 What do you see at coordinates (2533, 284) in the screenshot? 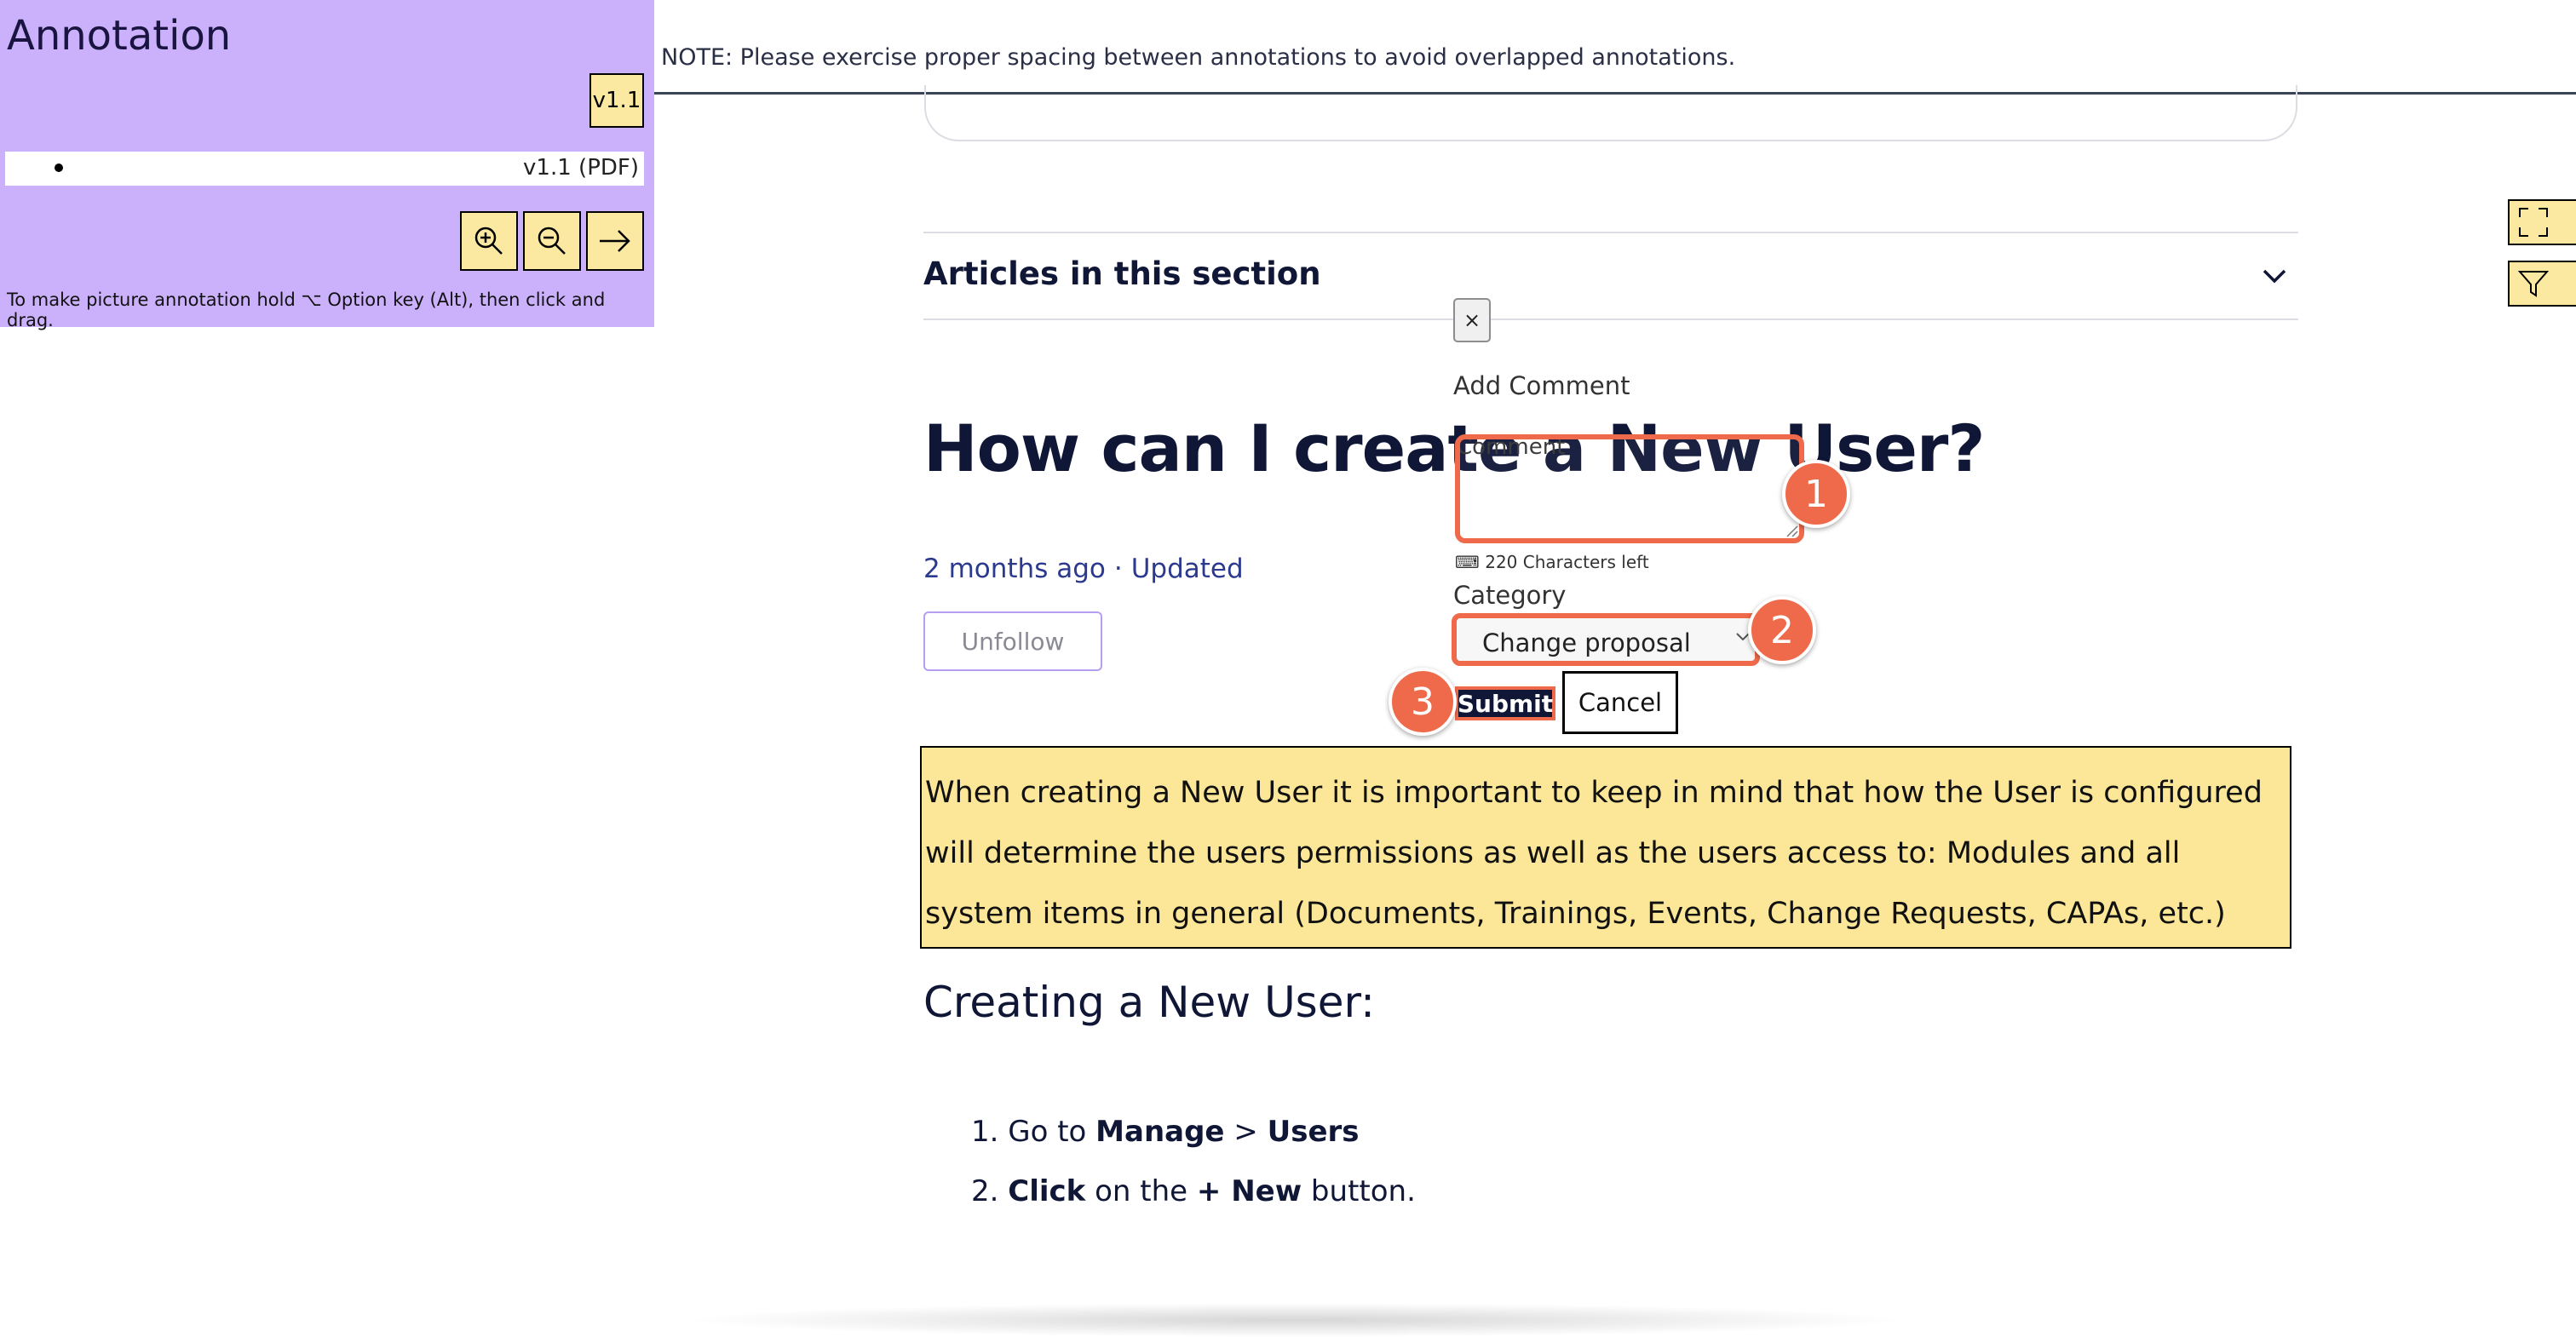
I see `filter-icon` at bounding box center [2533, 284].